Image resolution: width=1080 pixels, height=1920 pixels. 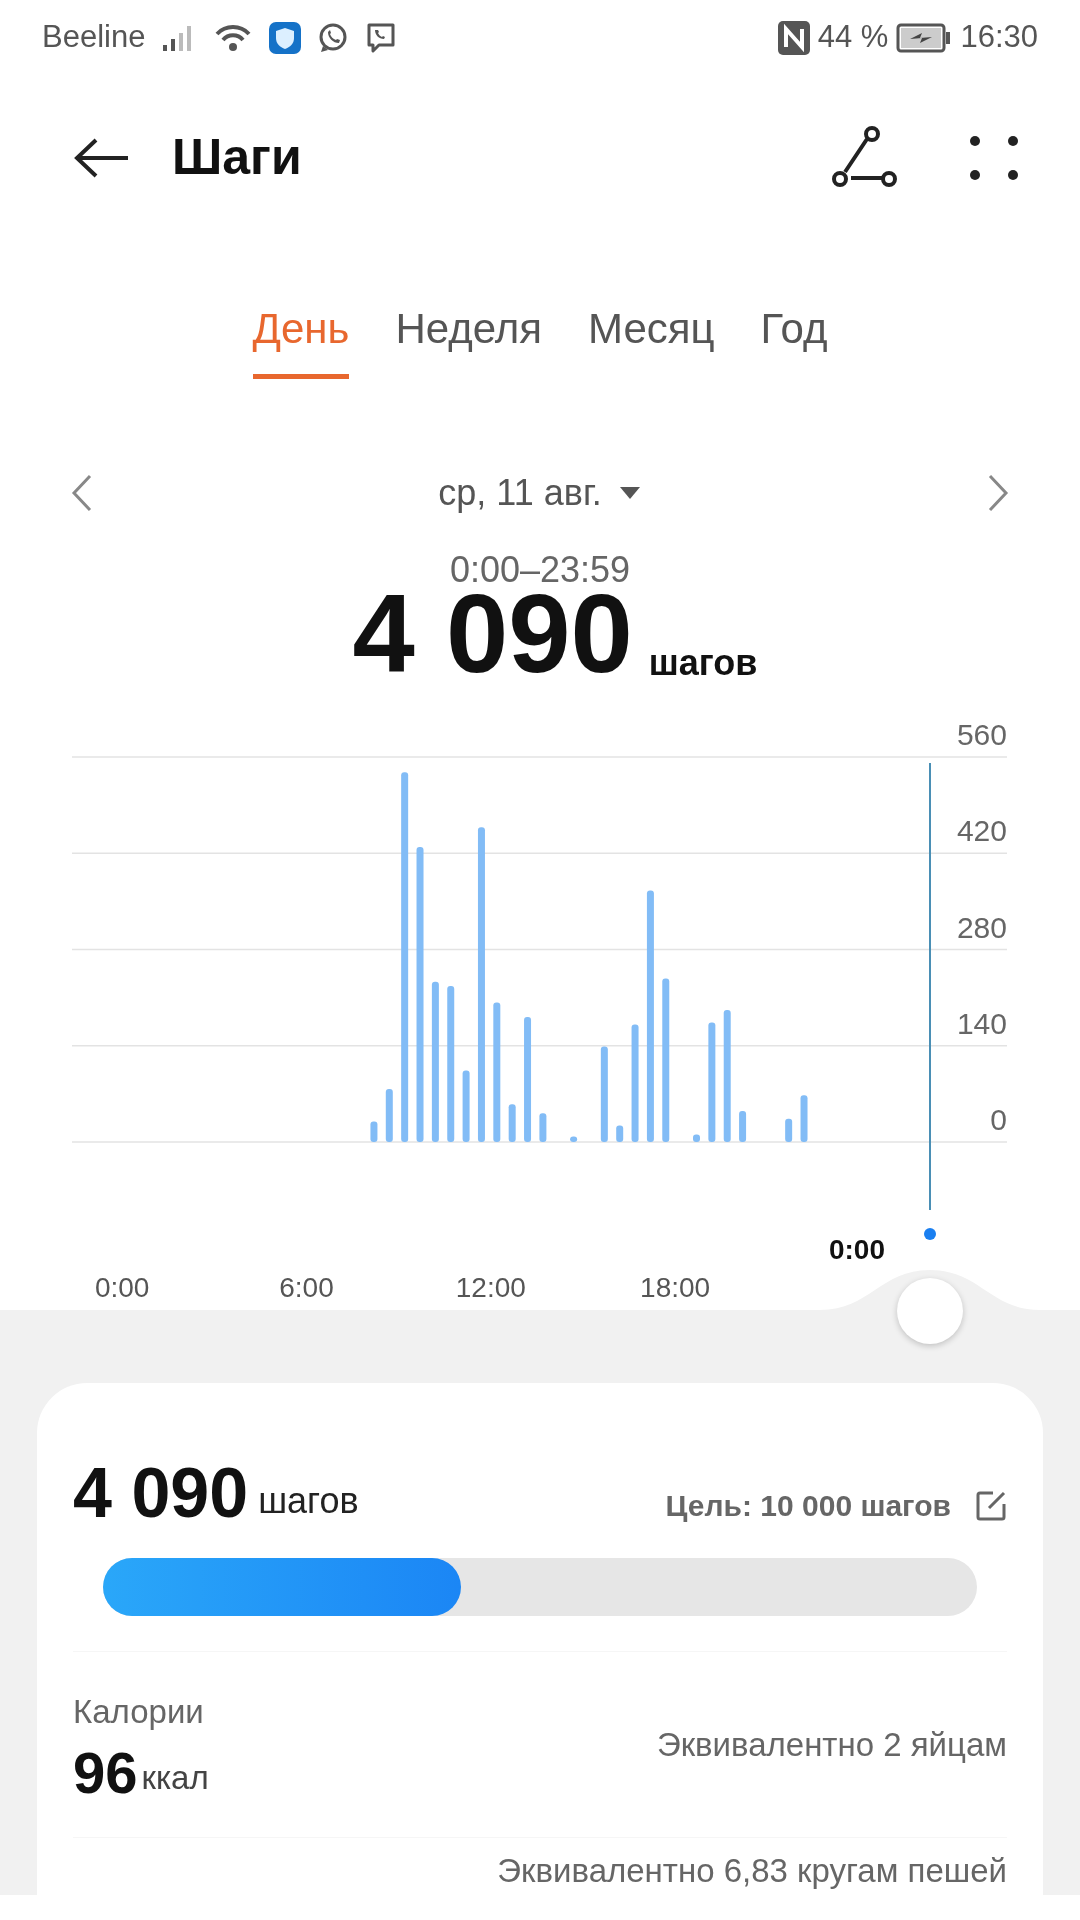 I want to click on slider-handle, so click(x=930, y=1311).